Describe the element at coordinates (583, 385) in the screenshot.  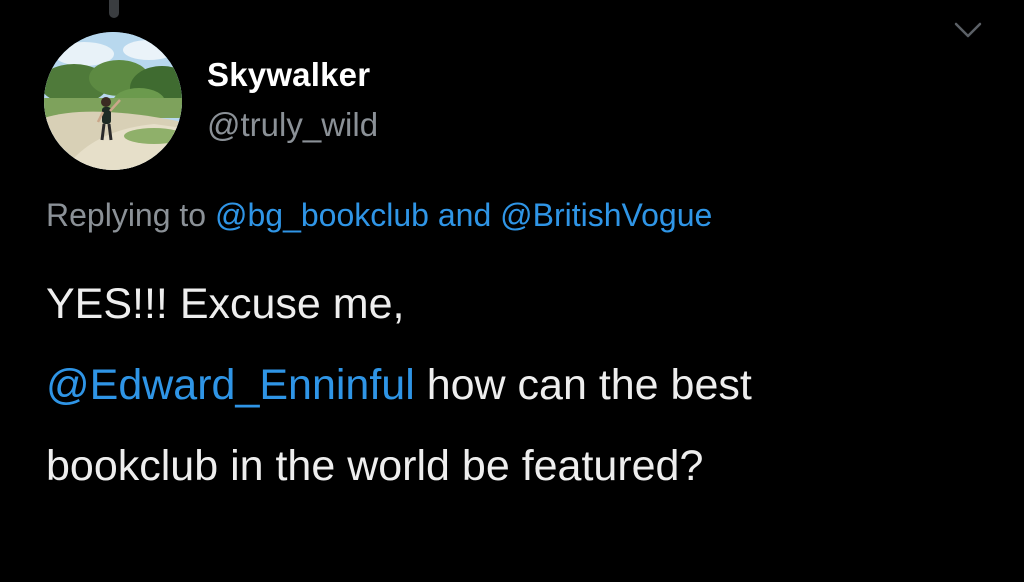
I see `tweet-text-fragment: how can the best` at that location.